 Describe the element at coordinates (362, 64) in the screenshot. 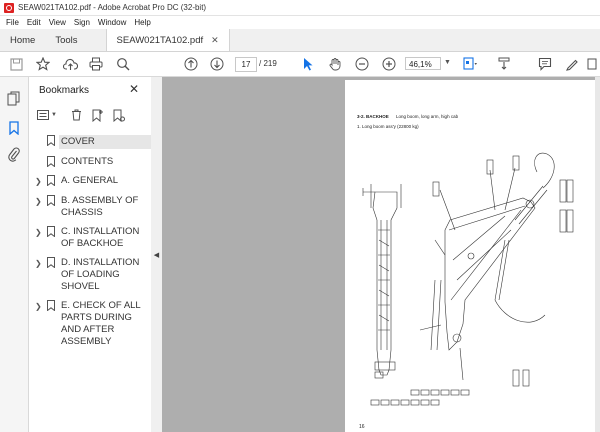

I see `zoom-out-icon` at that location.